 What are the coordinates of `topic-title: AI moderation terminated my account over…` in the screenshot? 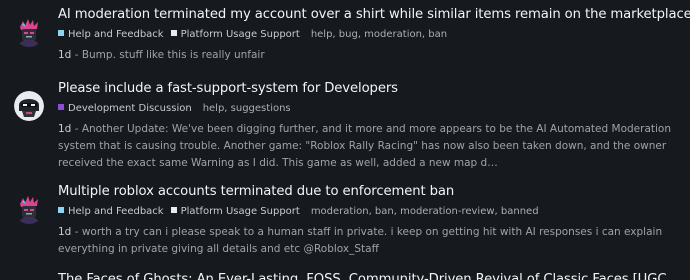 It's located at (374, 15).